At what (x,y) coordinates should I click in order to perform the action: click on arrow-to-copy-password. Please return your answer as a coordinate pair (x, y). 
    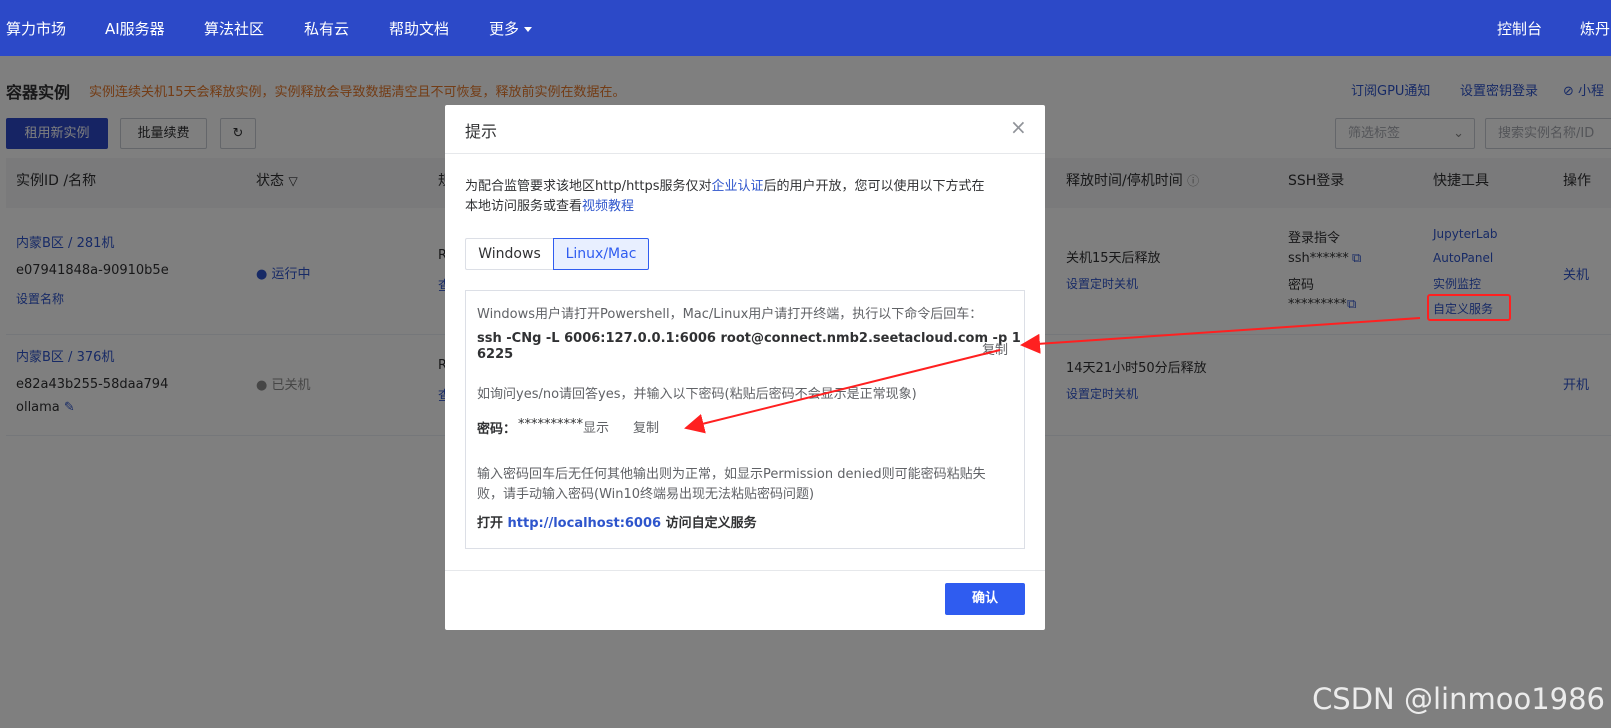
    Looking at the image, I should click on (842, 391).